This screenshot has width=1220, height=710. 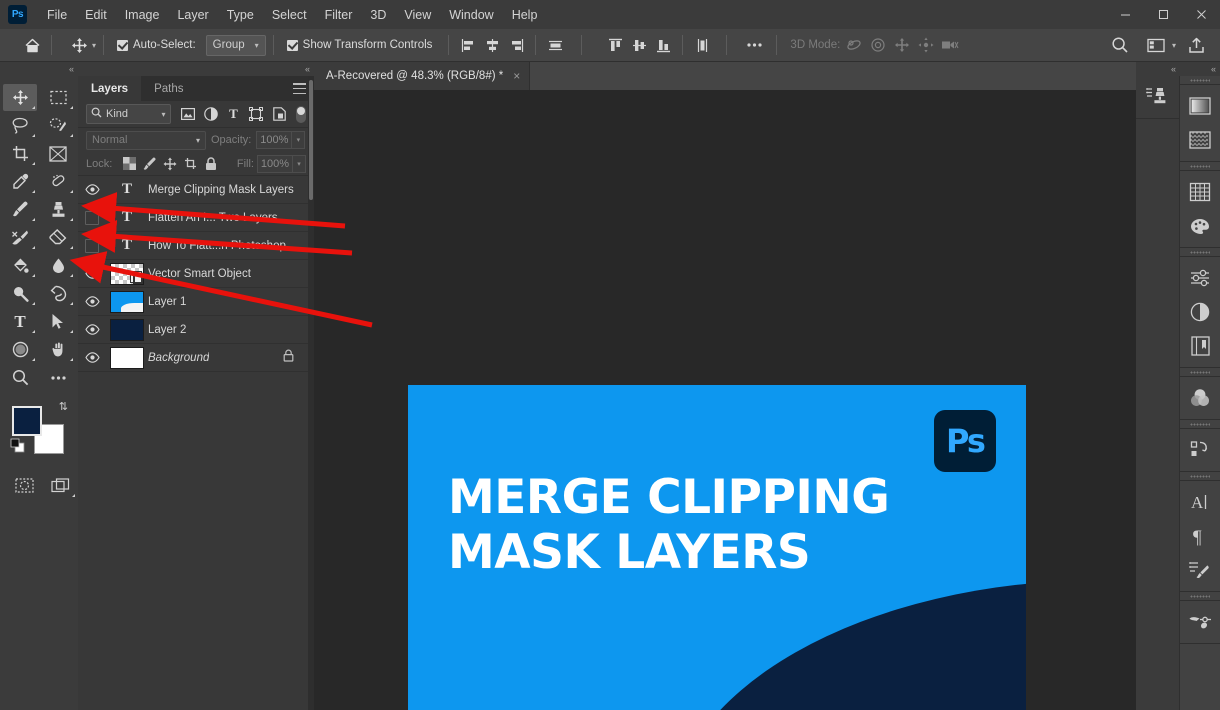 I want to click on menu-item-file: File, so click(x=57, y=15).